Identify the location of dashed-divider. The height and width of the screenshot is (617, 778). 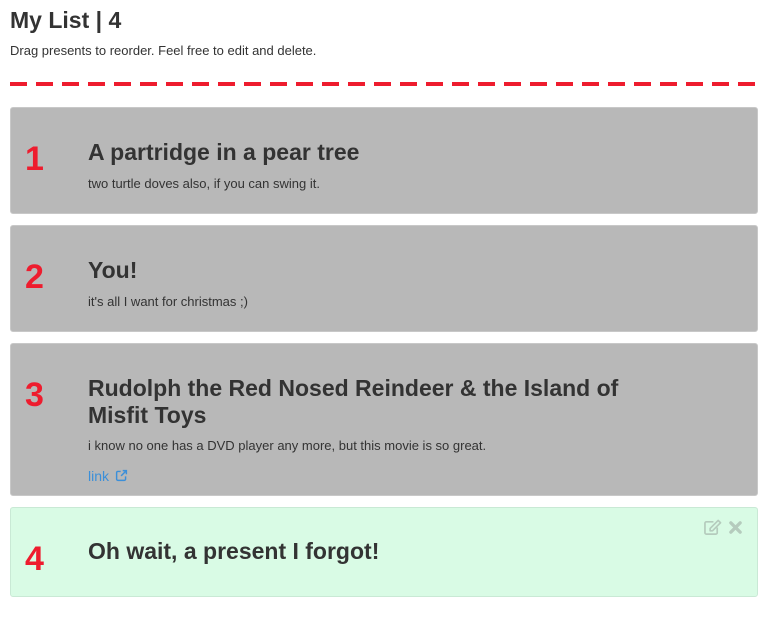
(386, 84).